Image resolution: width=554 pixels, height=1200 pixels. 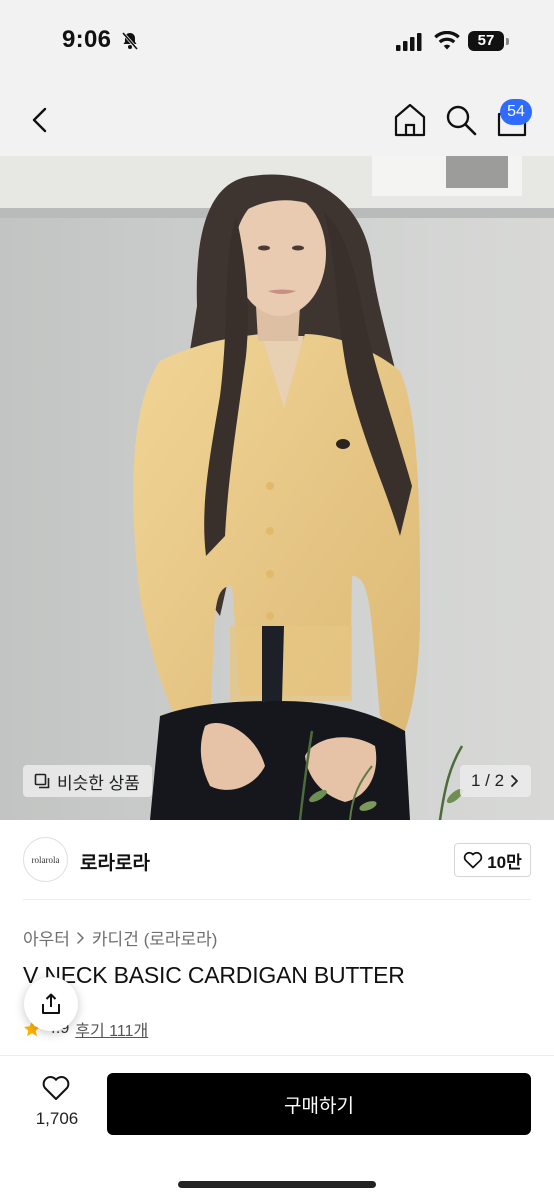 I want to click on brand-logo-text: rolarola, so click(x=45, y=860).